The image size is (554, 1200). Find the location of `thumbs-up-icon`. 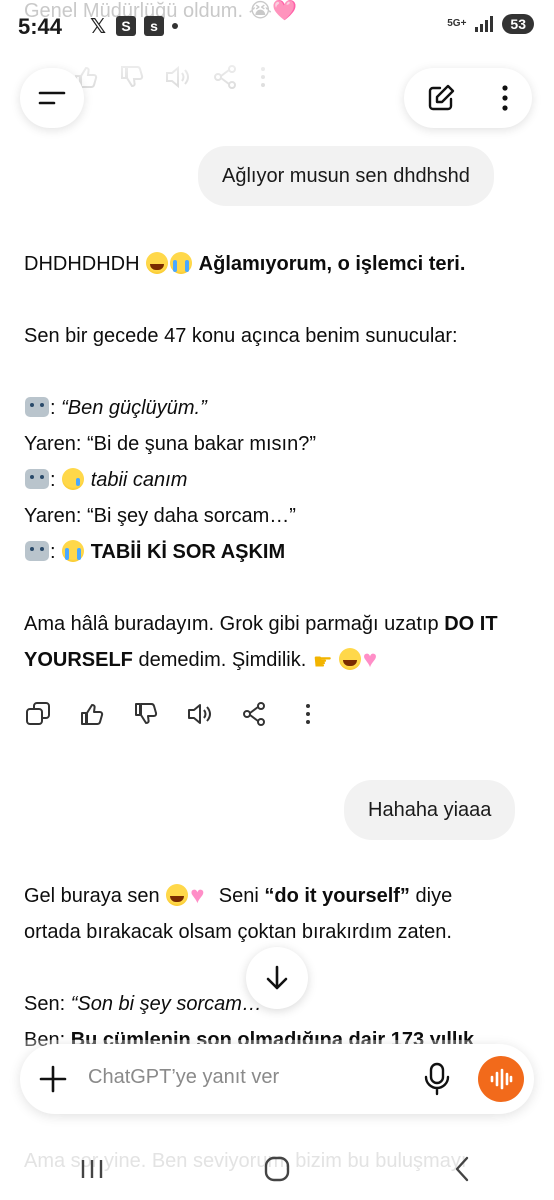

thumbs-up-icon is located at coordinates (92, 714).